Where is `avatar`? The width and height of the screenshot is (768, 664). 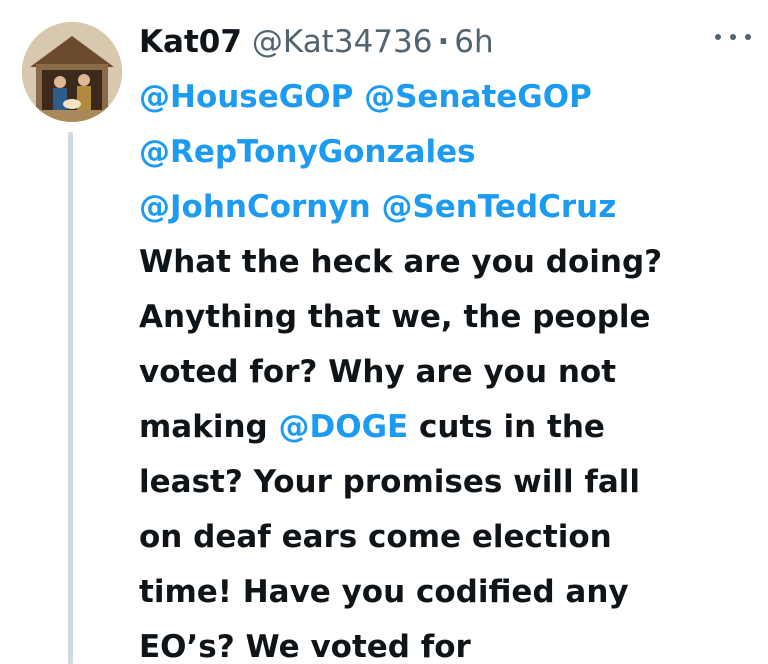 avatar is located at coordinates (72, 72).